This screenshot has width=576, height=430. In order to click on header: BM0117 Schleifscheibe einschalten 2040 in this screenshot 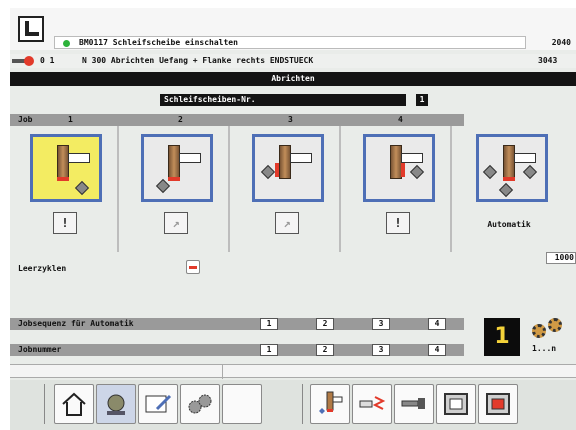, I will do `click(293, 29)`.